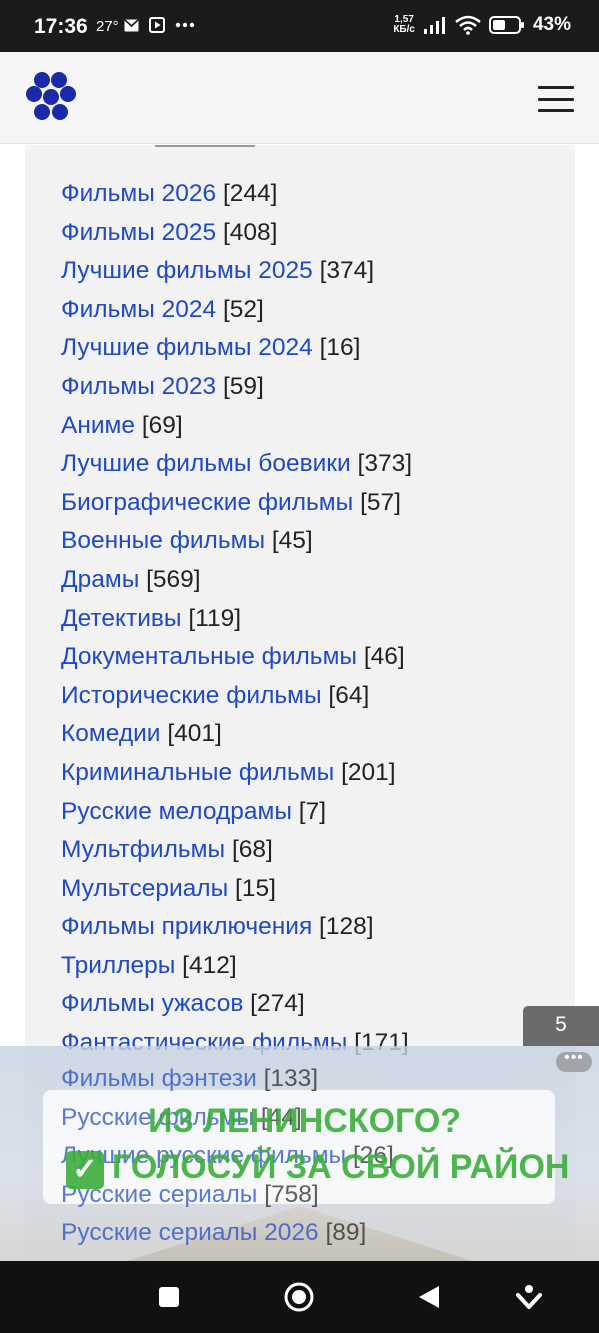 This screenshot has height=1333, width=599. I want to click on category-count: [128], so click(346, 927).